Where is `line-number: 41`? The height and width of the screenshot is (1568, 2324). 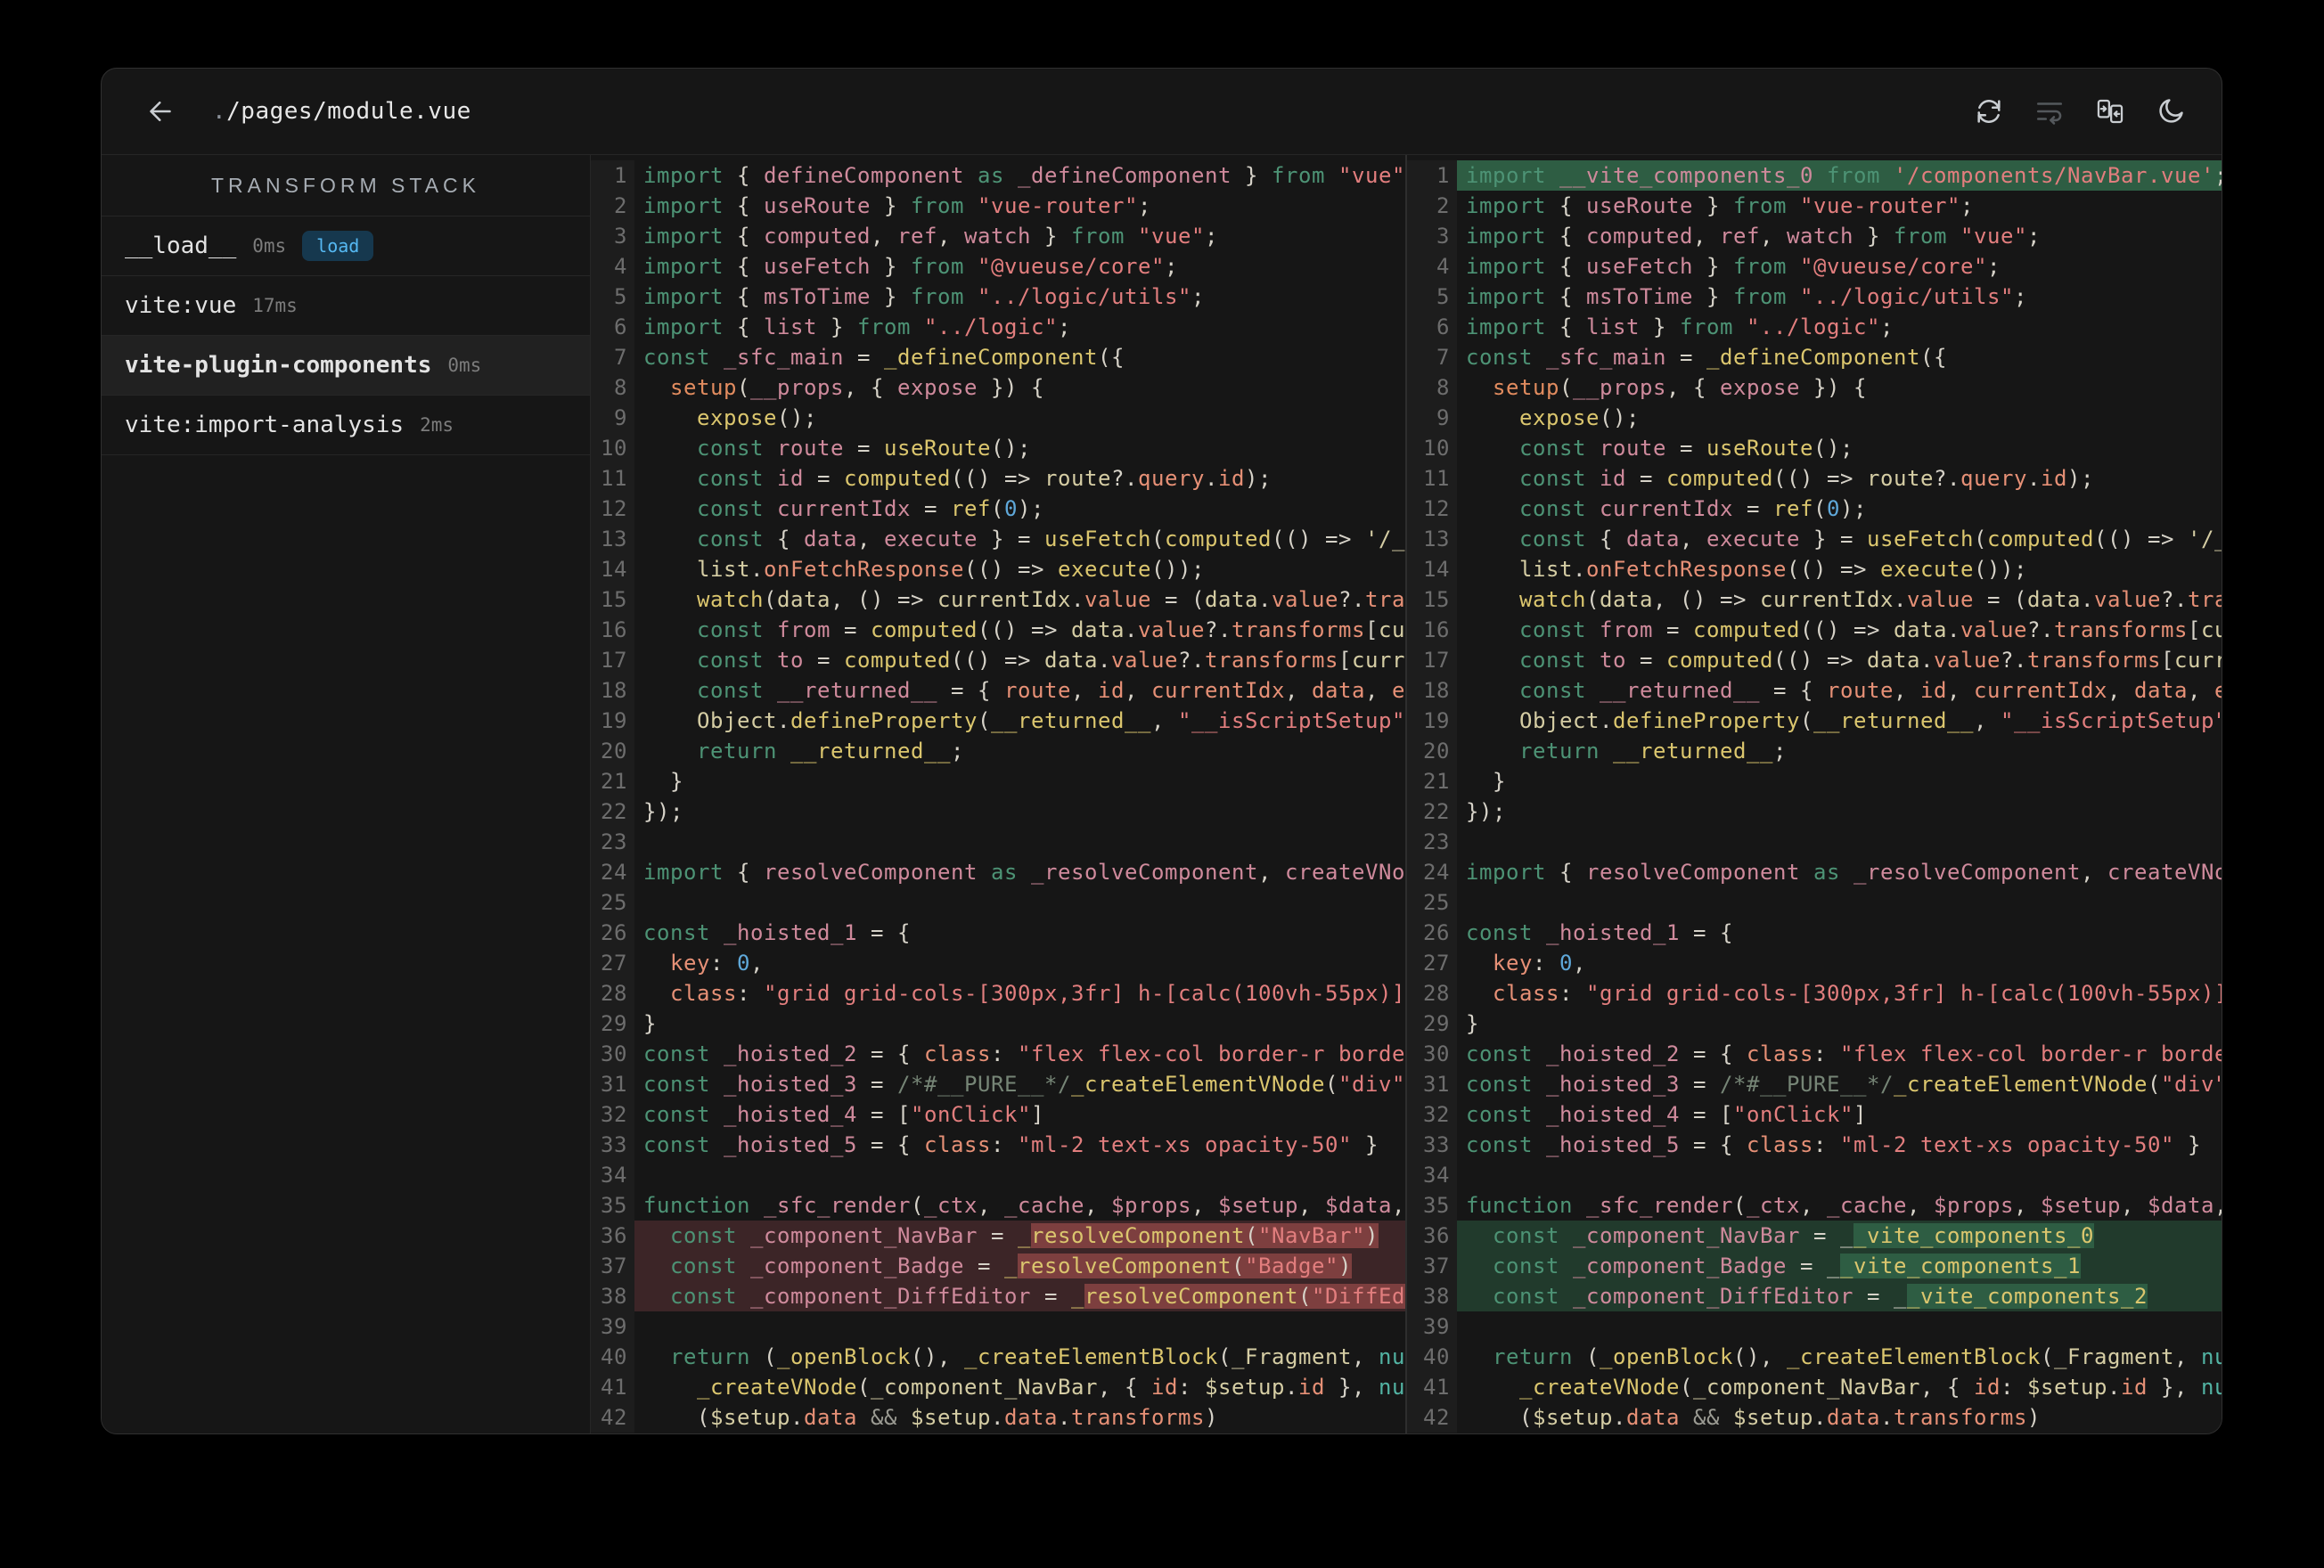 line-number: 41 is located at coordinates (1432, 1387).